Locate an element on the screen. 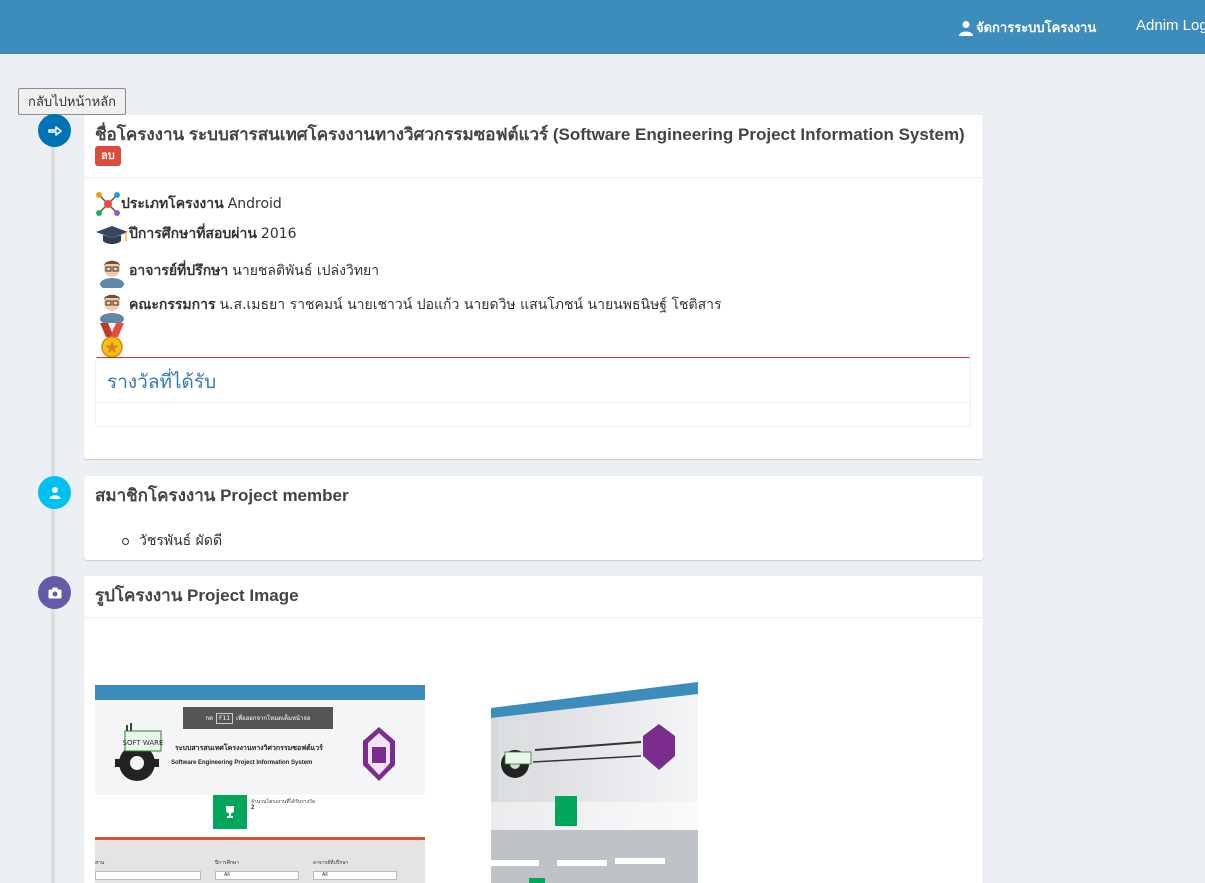  trophy-box is located at coordinates (230, 812).